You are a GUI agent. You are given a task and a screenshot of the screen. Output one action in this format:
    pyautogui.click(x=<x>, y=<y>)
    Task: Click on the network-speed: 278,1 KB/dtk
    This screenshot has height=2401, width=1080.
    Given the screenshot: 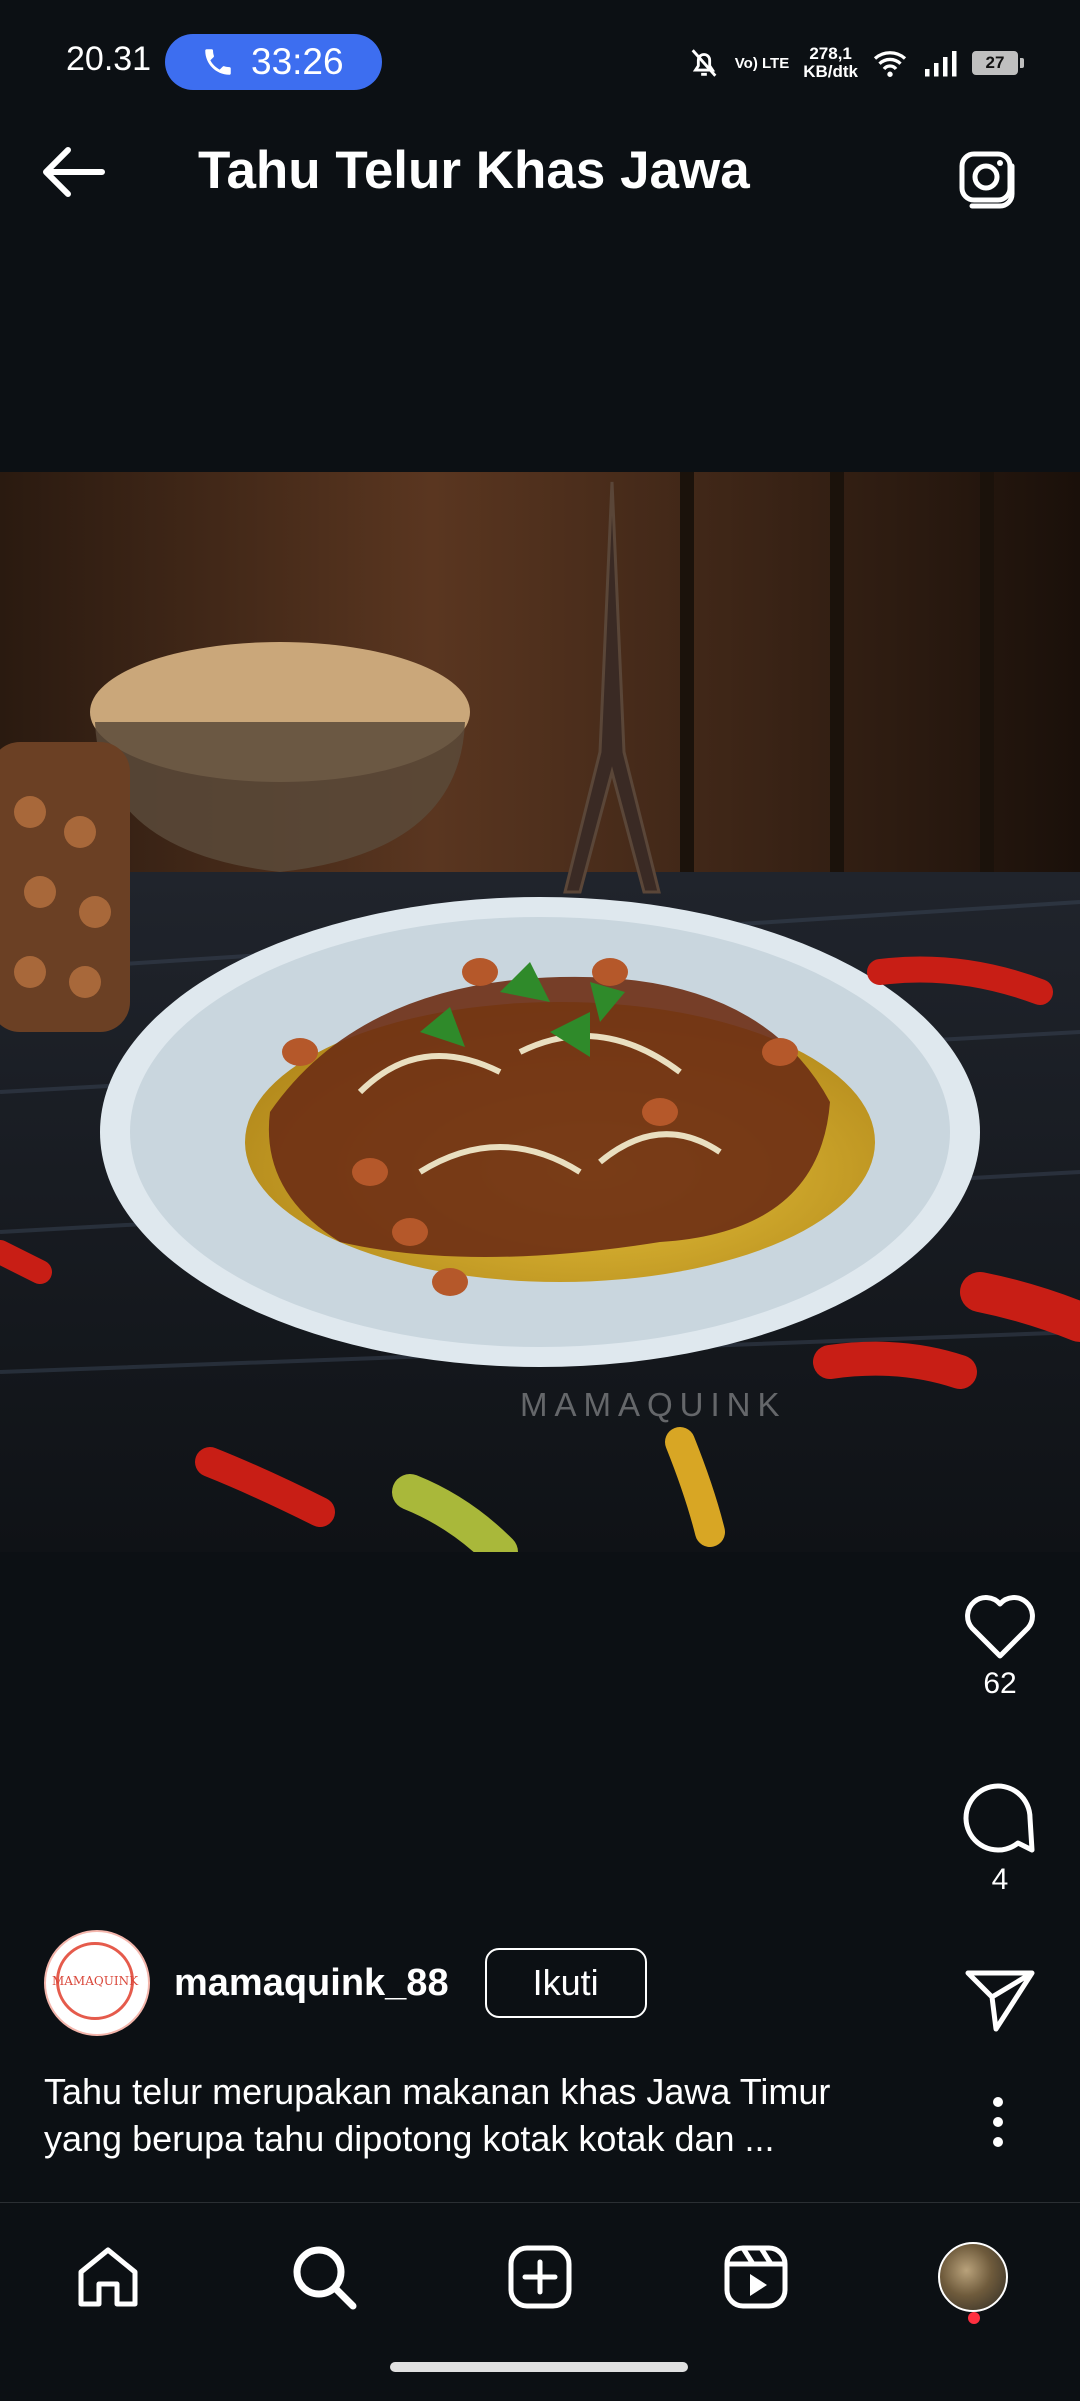 What is the action you would take?
    pyautogui.click(x=830, y=63)
    